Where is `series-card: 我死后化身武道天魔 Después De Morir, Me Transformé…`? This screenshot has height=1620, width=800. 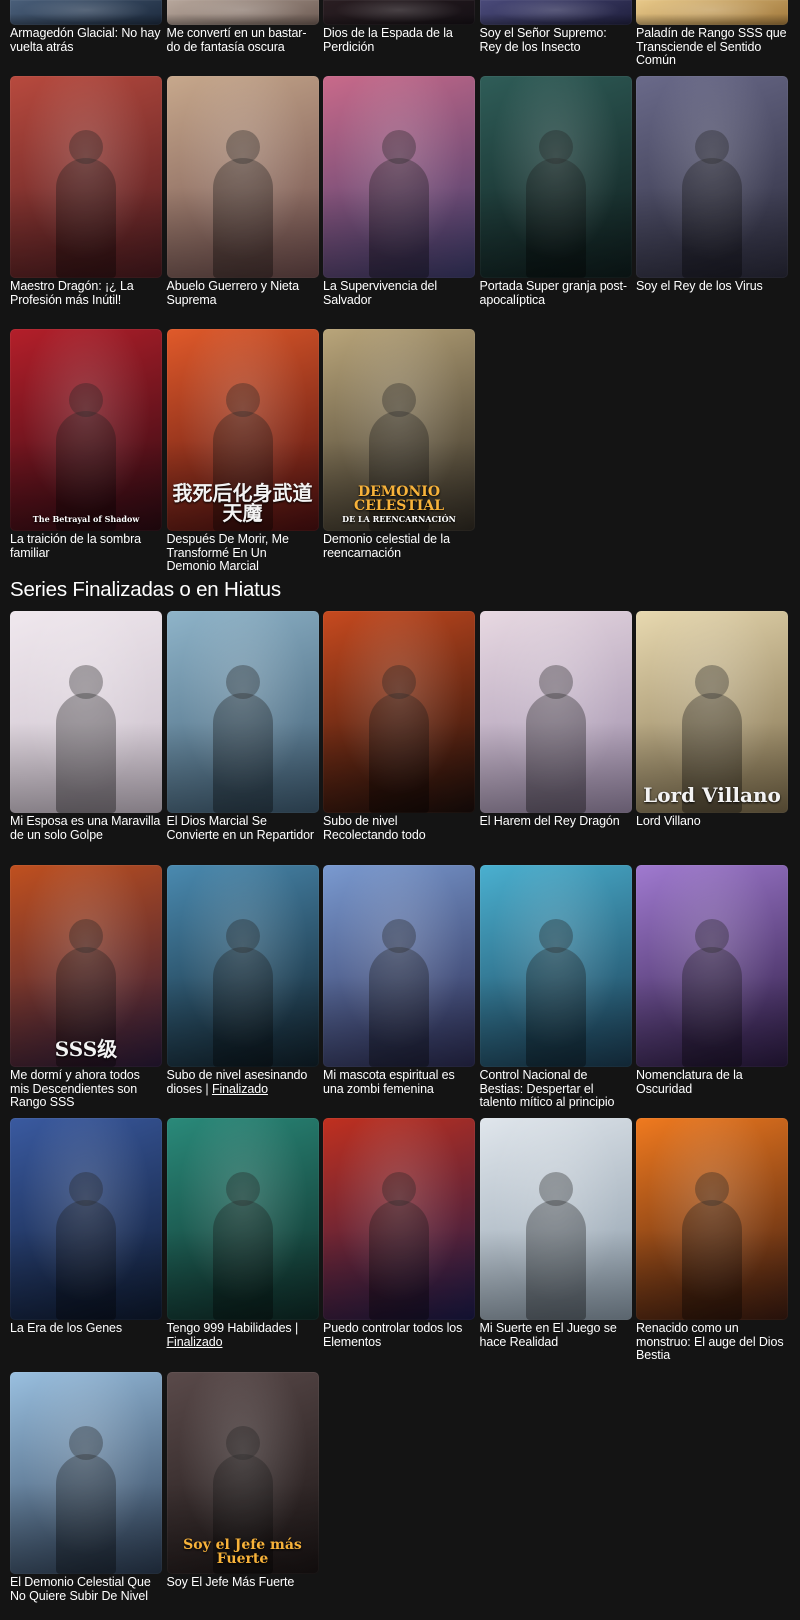
series-card: 我死后化身武道天魔 Después De Morir, Me Transformé… is located at coordinates (242, 451).